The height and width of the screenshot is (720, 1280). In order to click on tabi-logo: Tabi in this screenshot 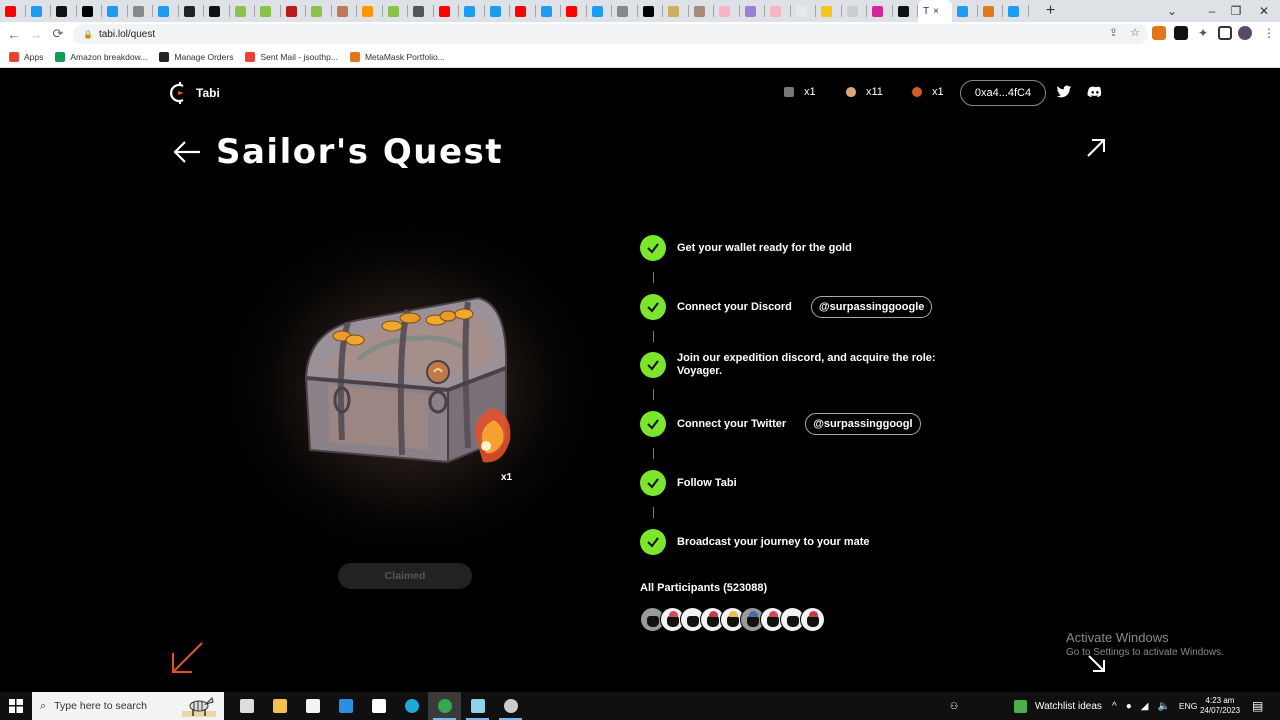, I will do `click(195, 93)`.